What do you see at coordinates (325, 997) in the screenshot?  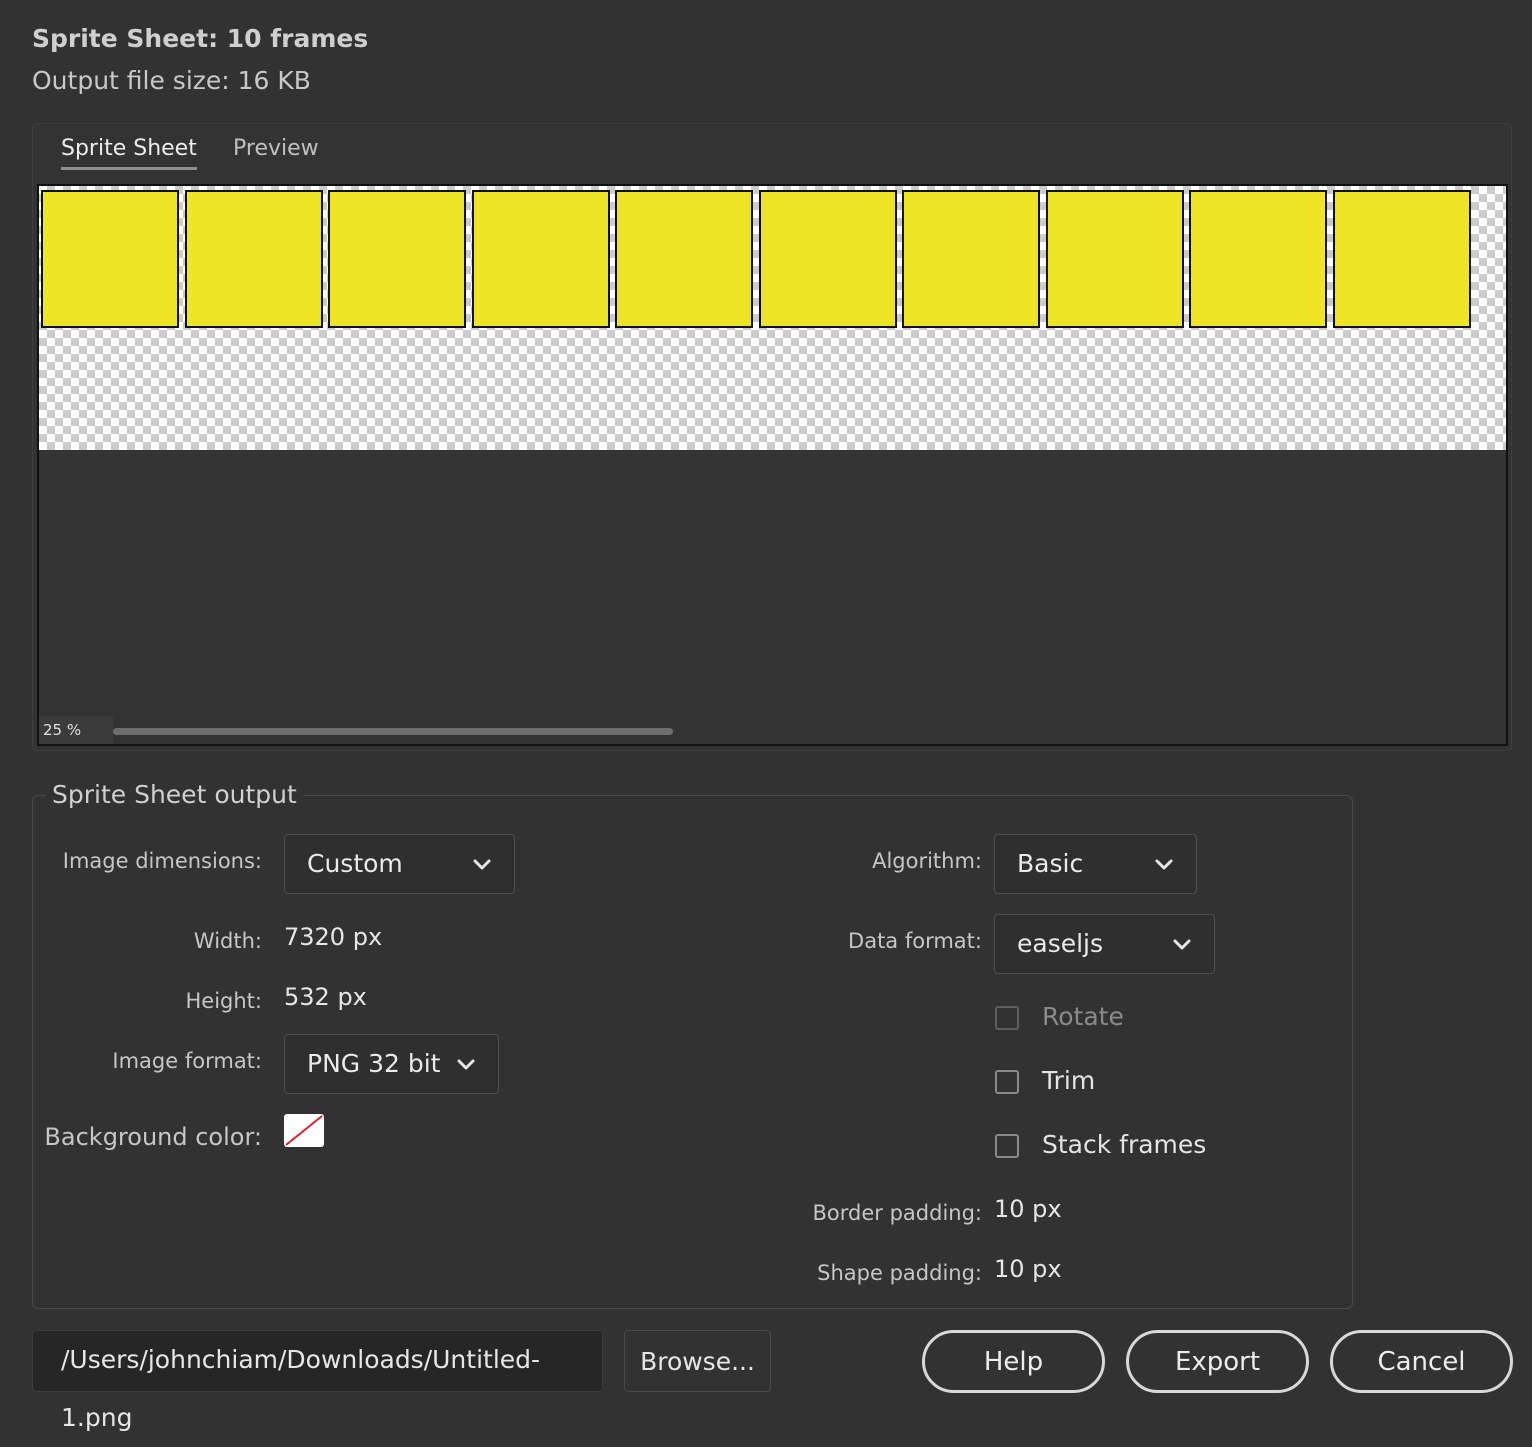 I see `height-value: 532 px` at bounding box center [325, 997].